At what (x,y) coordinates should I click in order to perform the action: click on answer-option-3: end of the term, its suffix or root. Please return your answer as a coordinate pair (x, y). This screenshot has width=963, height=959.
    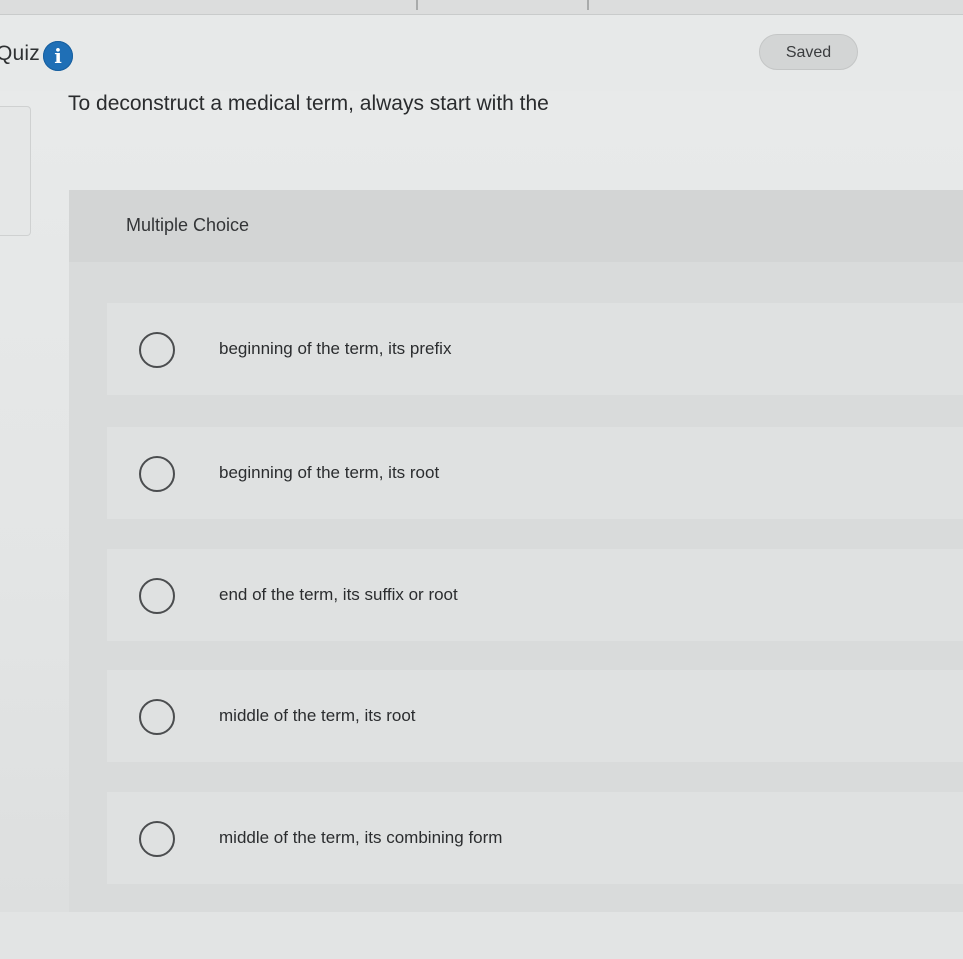
    Looking at the image, I should click on (535, 595).